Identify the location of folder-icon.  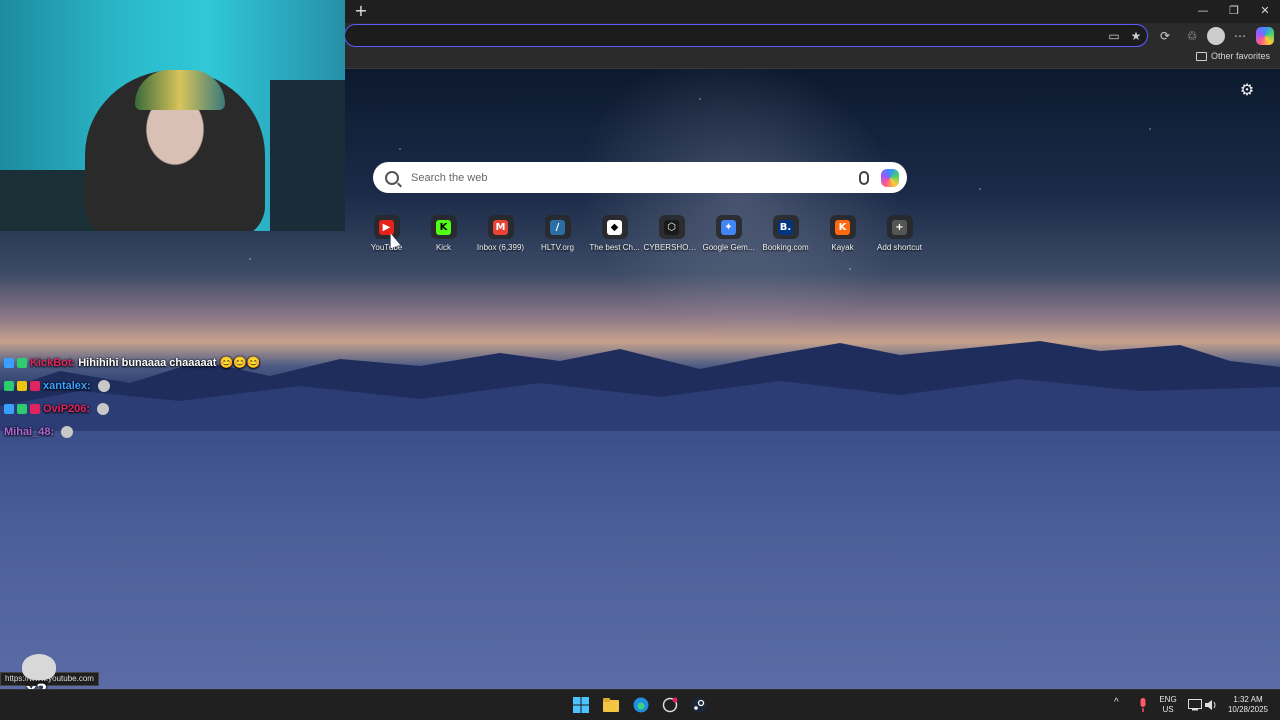
(1201, 56).